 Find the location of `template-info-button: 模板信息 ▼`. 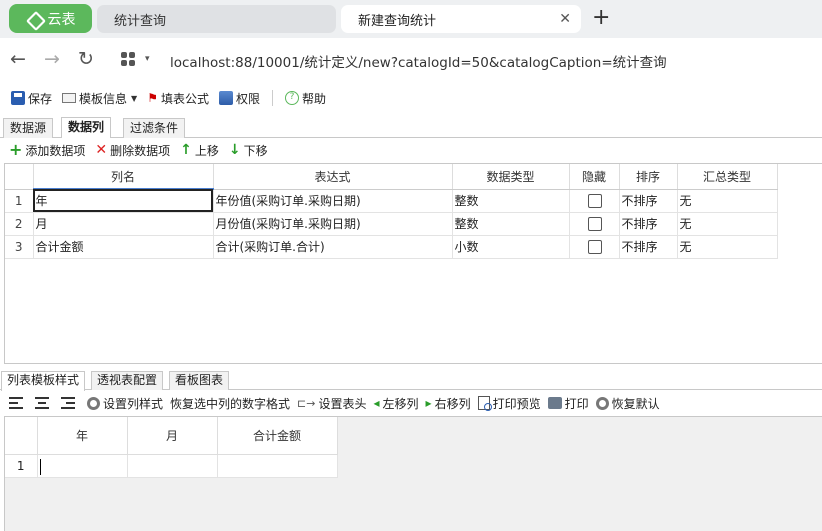

template-info-button: 模板信息 ▼ is located at coordinates (99, 98).